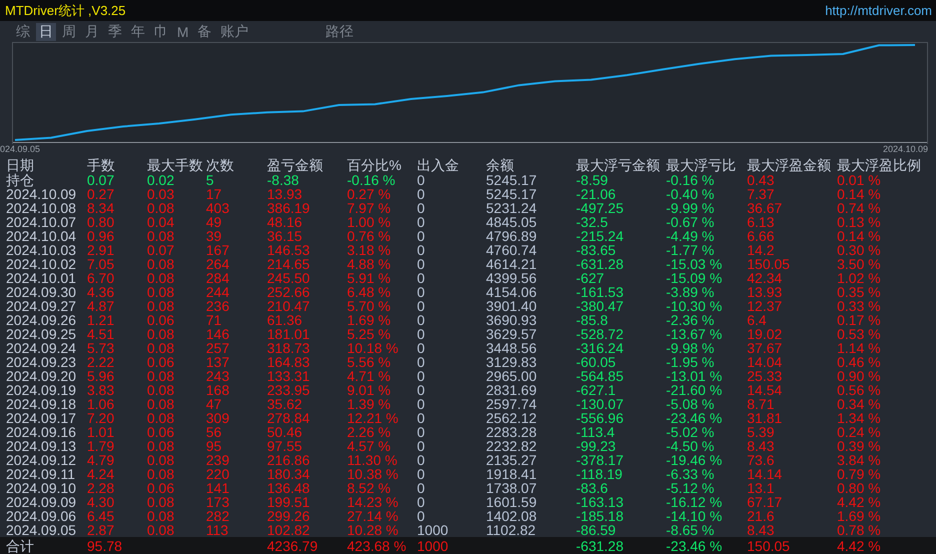  Describe the element at coordinates (161, 250) in the screenshot. I see `table-cell-text: 0.07` at that location.